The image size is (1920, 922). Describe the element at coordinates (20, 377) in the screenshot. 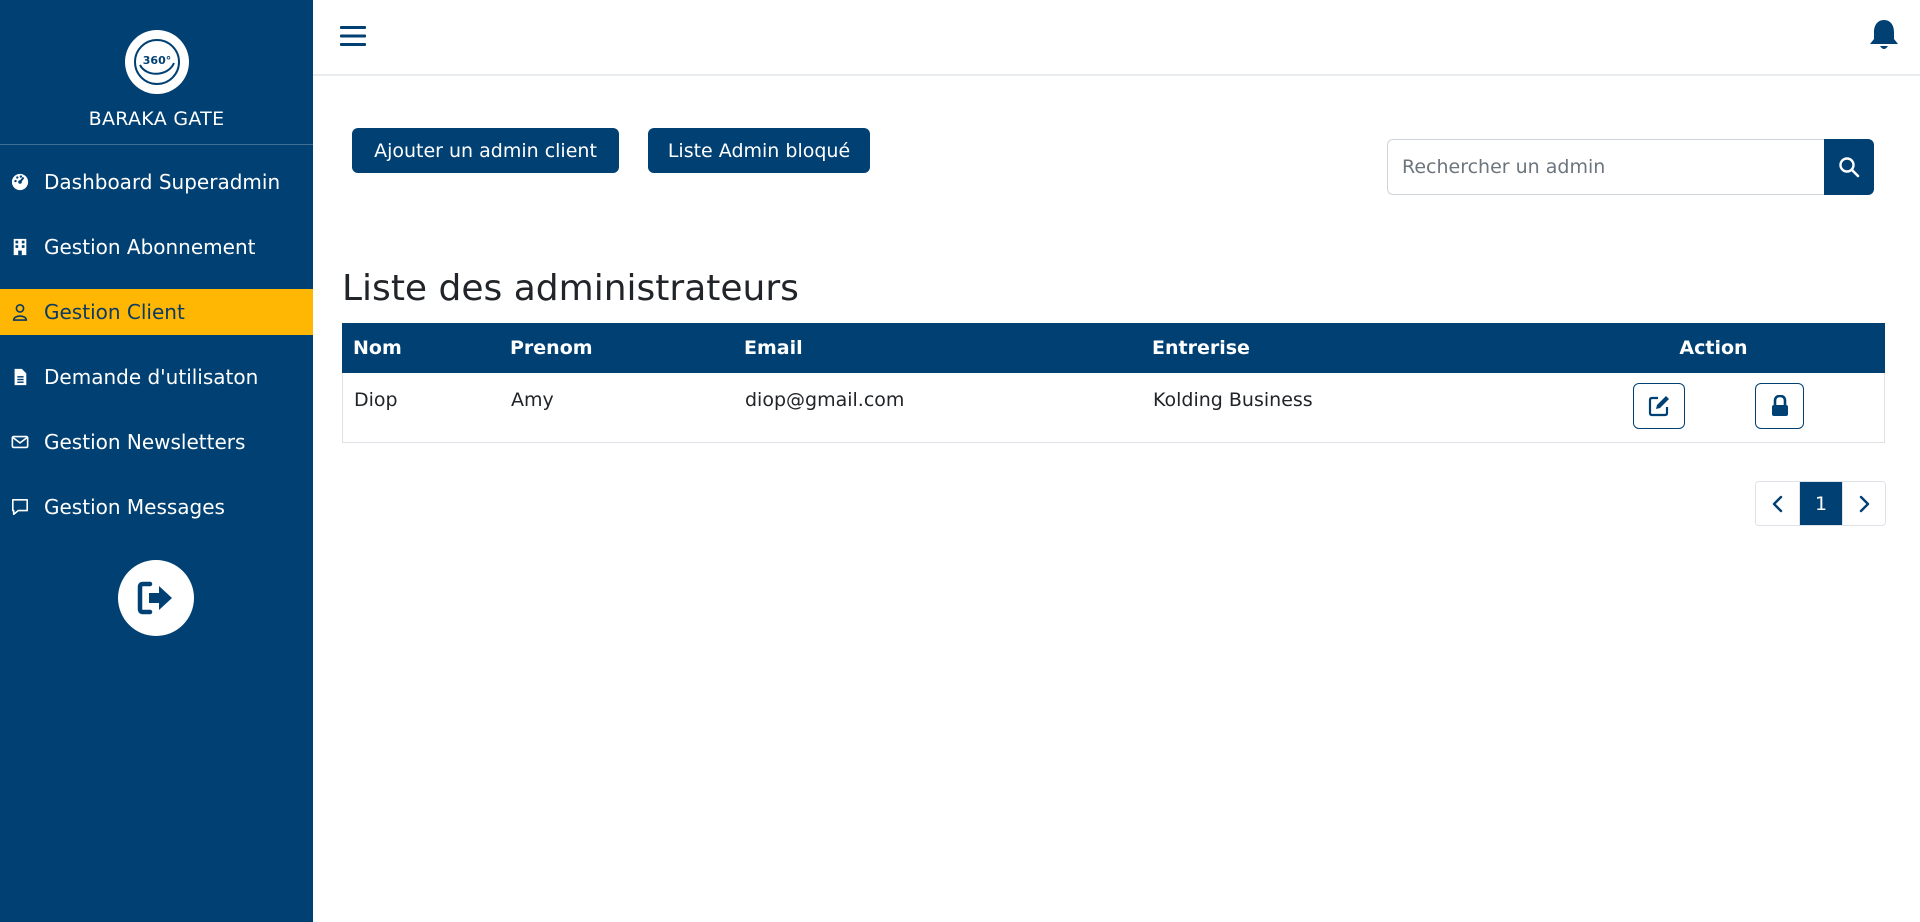

I see `file-icon` at that location.